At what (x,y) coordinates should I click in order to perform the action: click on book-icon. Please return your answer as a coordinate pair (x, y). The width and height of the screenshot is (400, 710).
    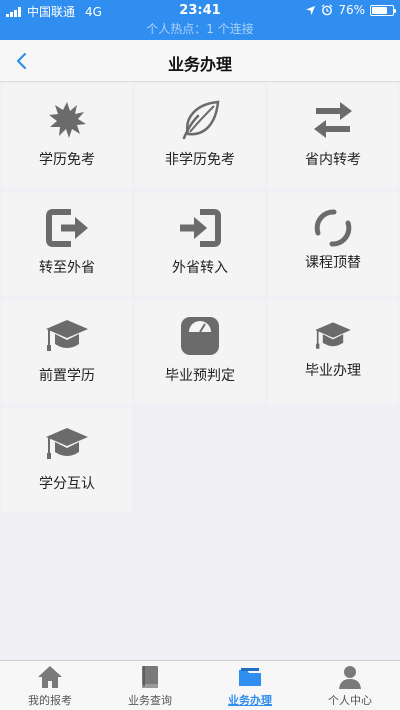
    Looking at the image, I should click on (150, 678).